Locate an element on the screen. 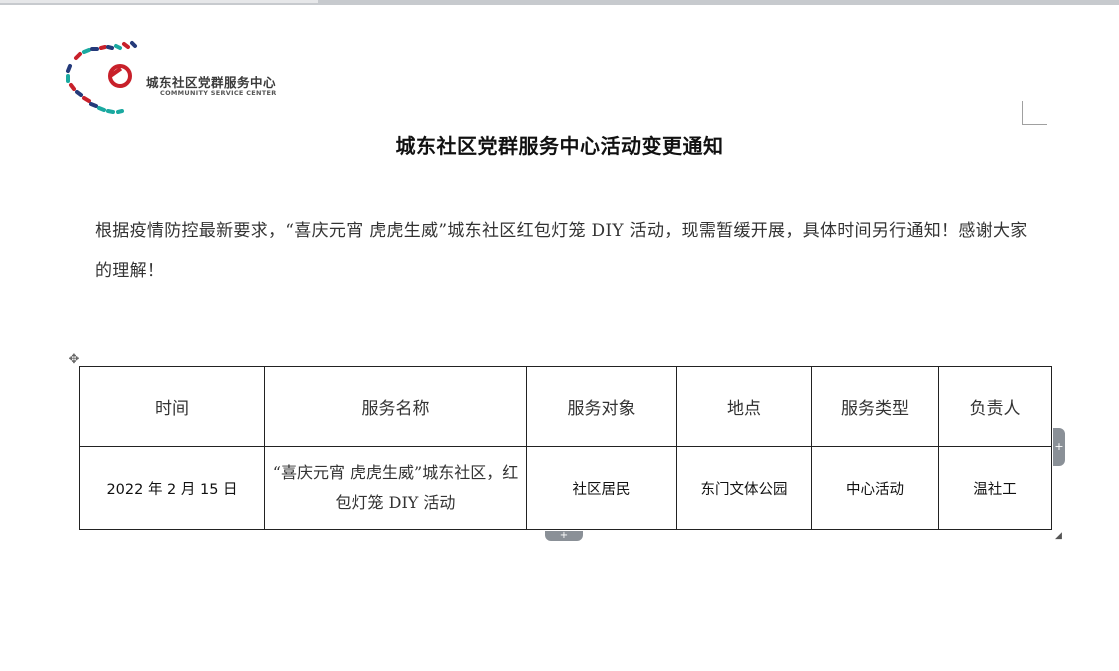  table-header-row: 时间 服务名称 服务对象 地点 服务类型 负责人 is located at coordinates (565, 406).